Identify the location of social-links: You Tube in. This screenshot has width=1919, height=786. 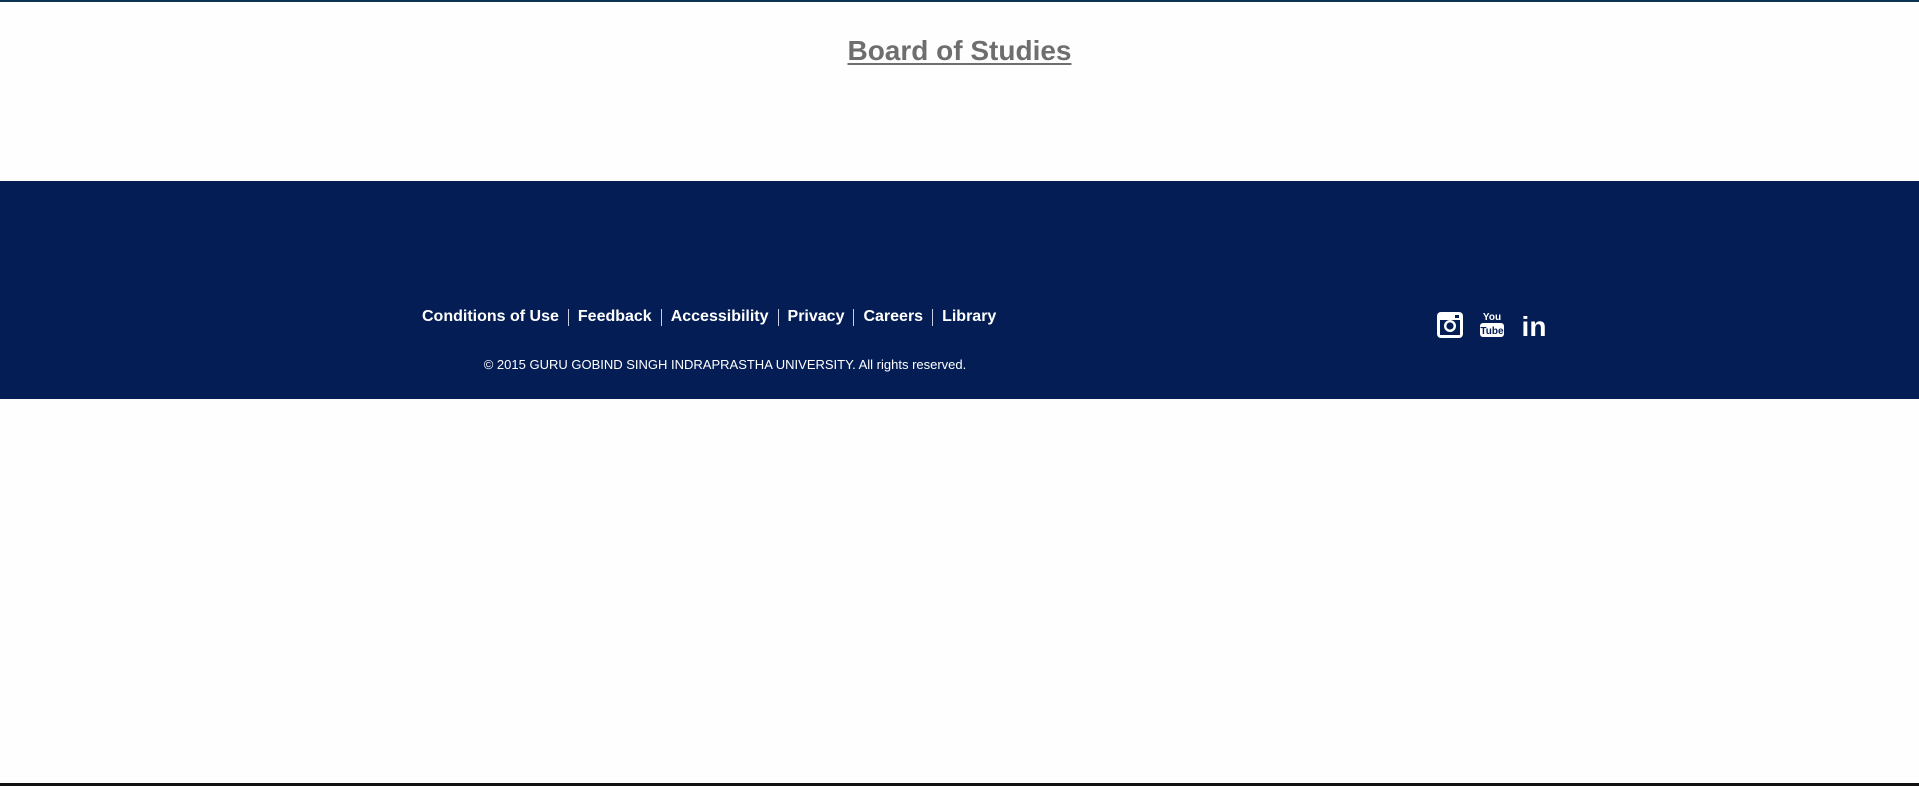
(1492, 325).